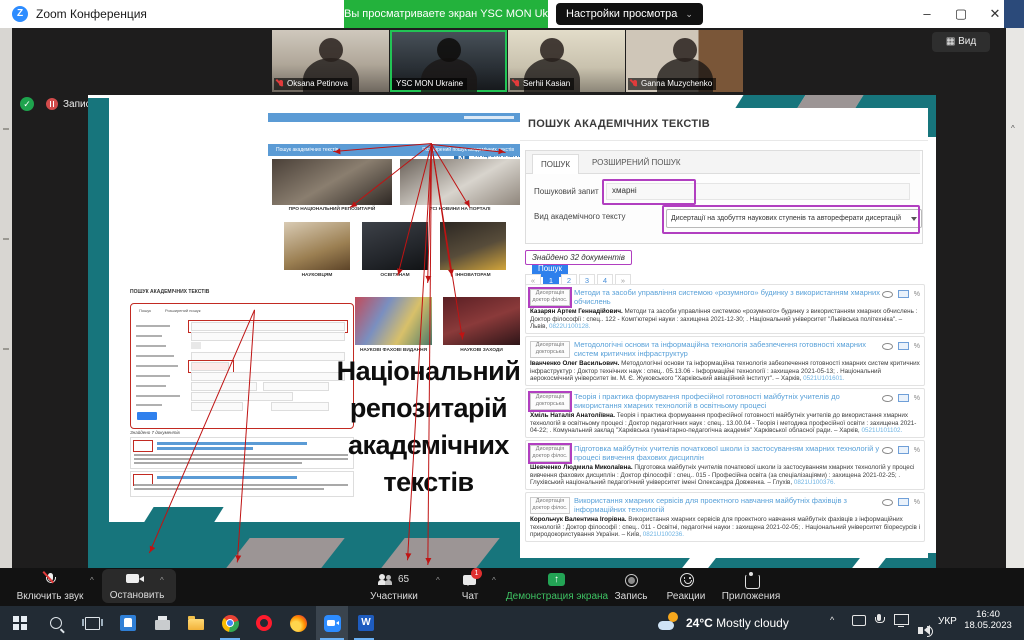  I want to click on highlight-annotation, so click(791, 219).